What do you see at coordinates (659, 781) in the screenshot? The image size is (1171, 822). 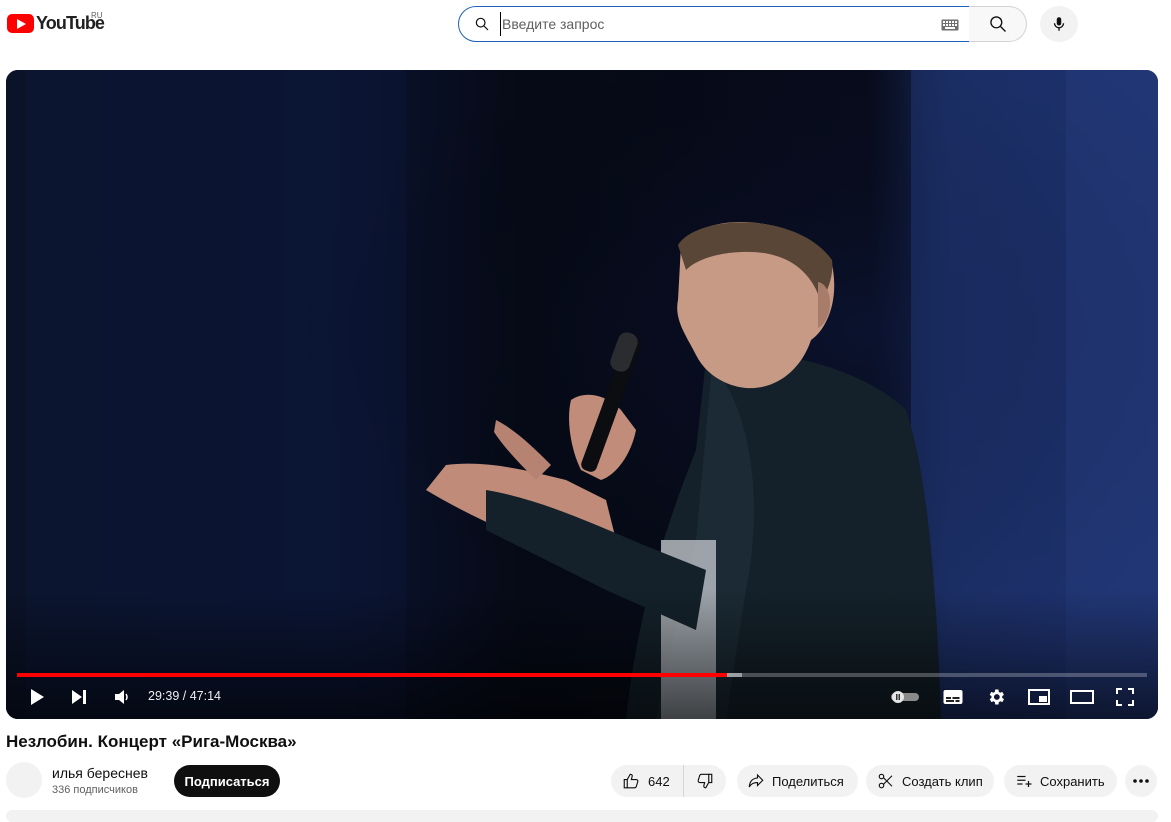 I see `like-count: 642` at bounding box center [659, 781].